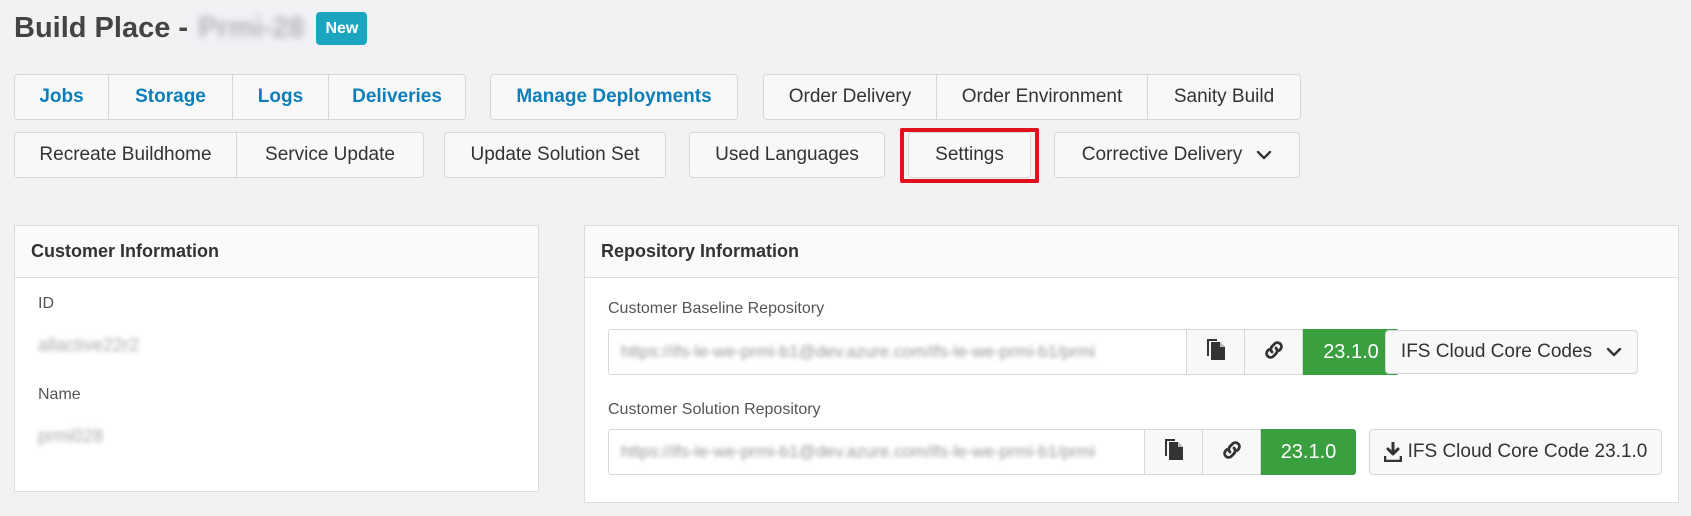 The image size is (1691, 516). I want to click on customer-information-heading: Customer Information, so click(276, 252).